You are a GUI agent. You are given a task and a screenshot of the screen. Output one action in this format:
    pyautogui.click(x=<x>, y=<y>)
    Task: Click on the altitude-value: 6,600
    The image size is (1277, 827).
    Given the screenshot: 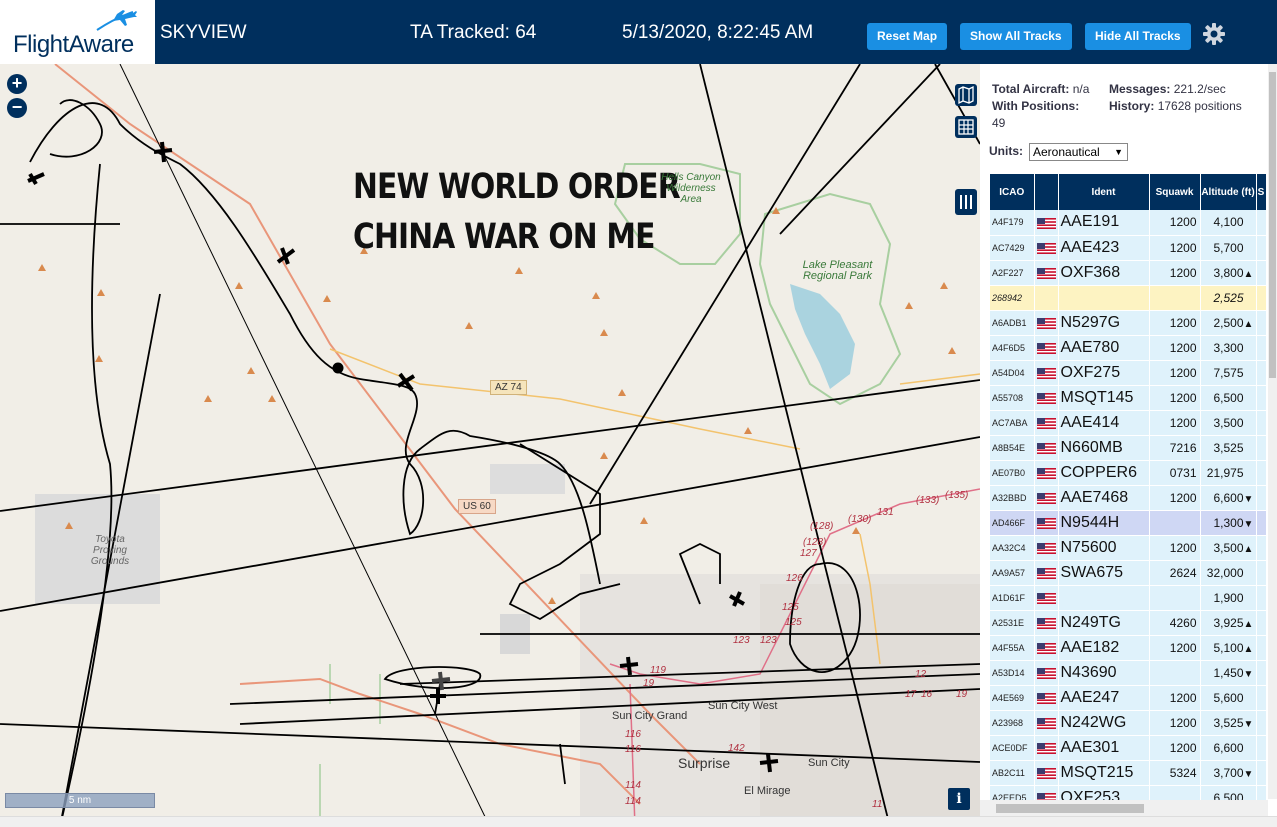 What is the action you would take?
    pyautogui.click(x=1228, y=747)
    